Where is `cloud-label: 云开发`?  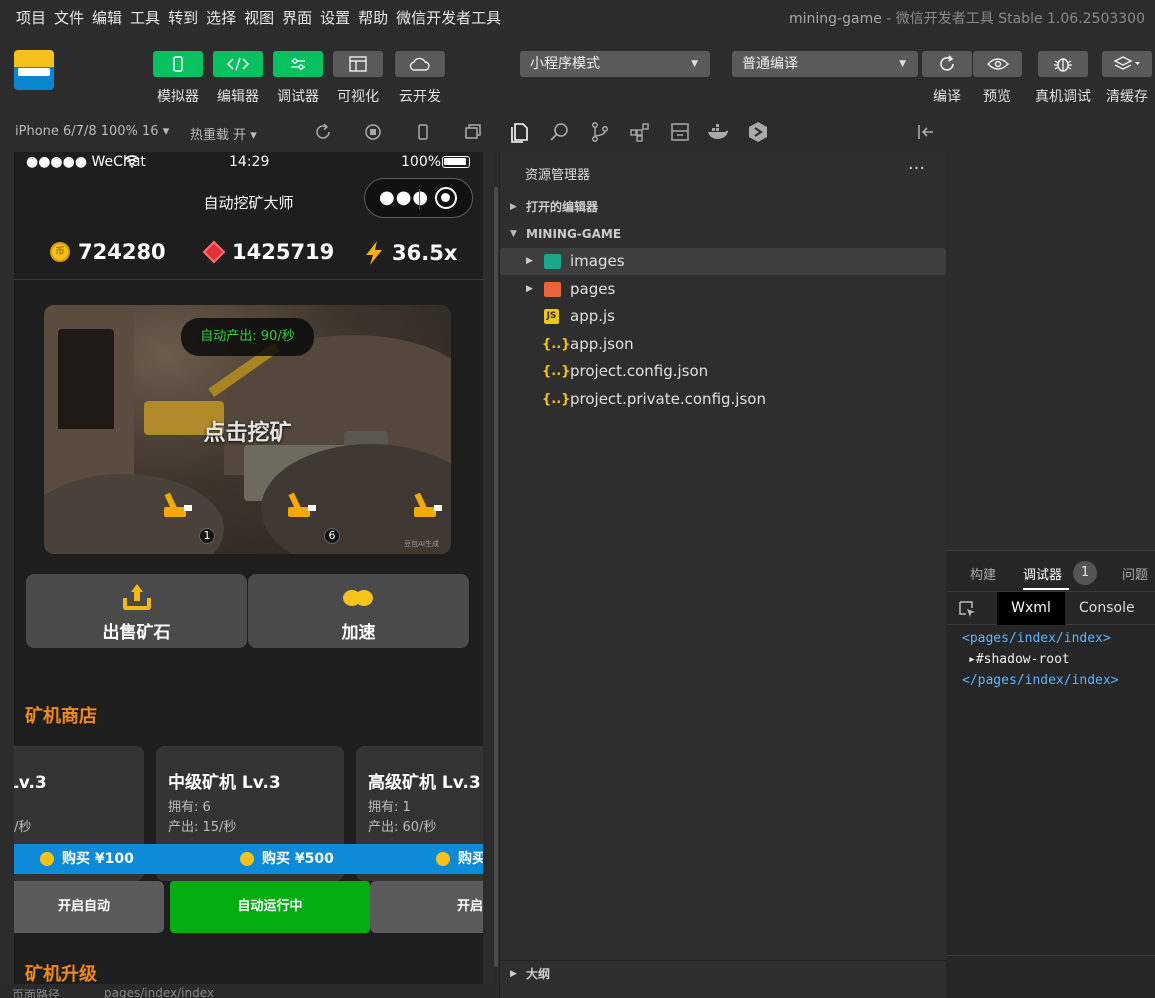
cloud-label: 云开发 is located at coordinates (420, 97).